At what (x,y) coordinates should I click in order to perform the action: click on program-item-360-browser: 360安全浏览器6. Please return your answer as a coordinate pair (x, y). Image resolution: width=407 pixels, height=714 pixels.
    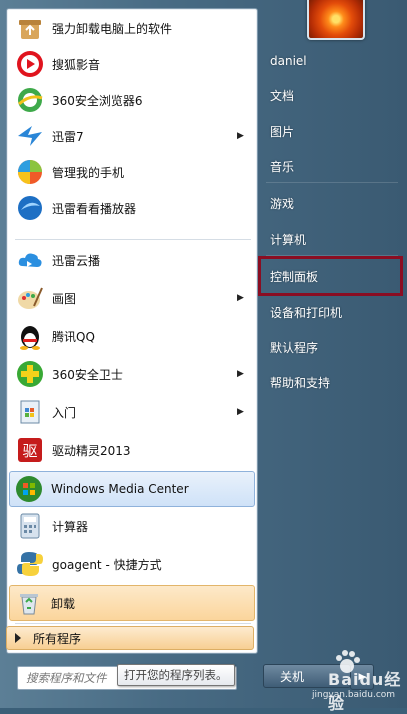
    Looking at the image, I should click on (132, 100).